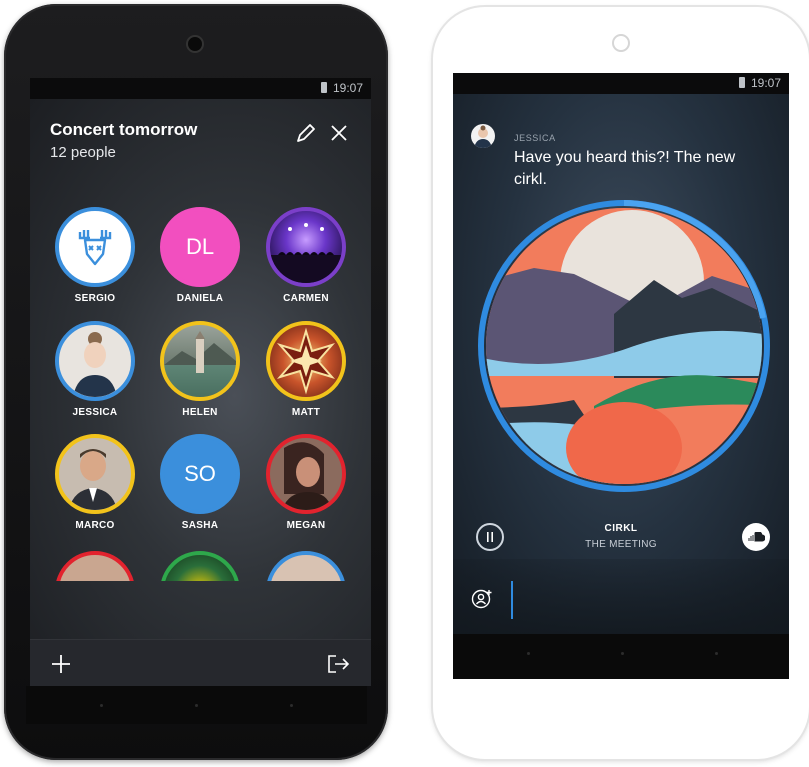 The width and height of the screenshot is (809, 767). I want to click on tower-photo, so click(200, 352).